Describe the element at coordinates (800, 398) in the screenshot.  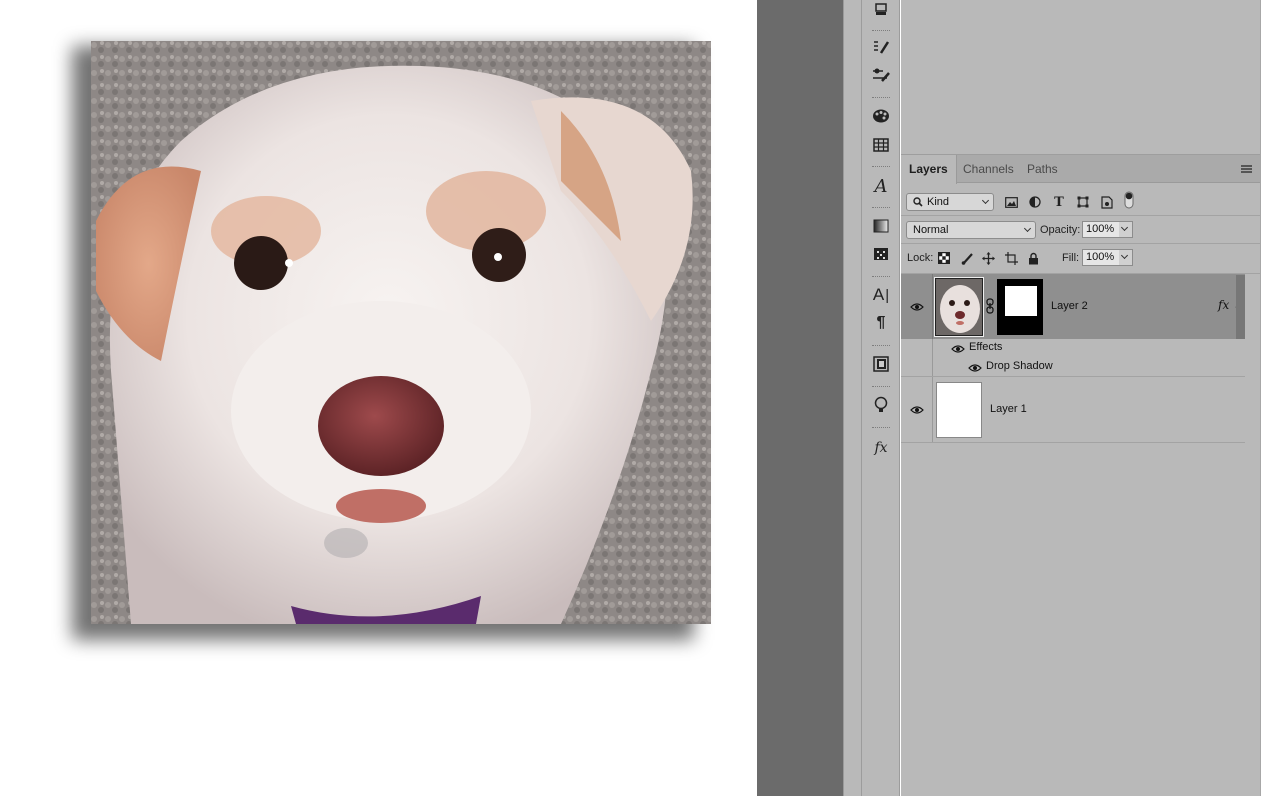
I see `canvas-gutter` at that location.